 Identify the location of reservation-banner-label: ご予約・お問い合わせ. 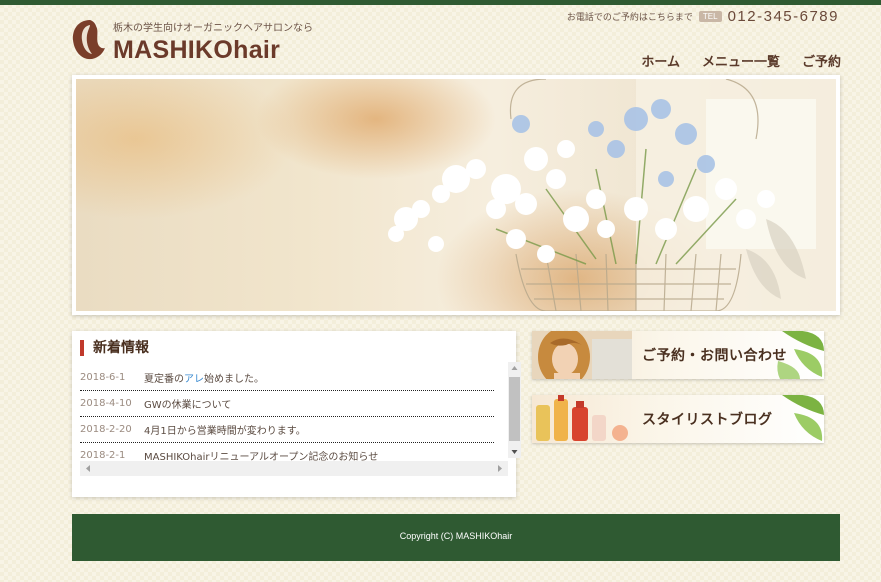
(714, 356).